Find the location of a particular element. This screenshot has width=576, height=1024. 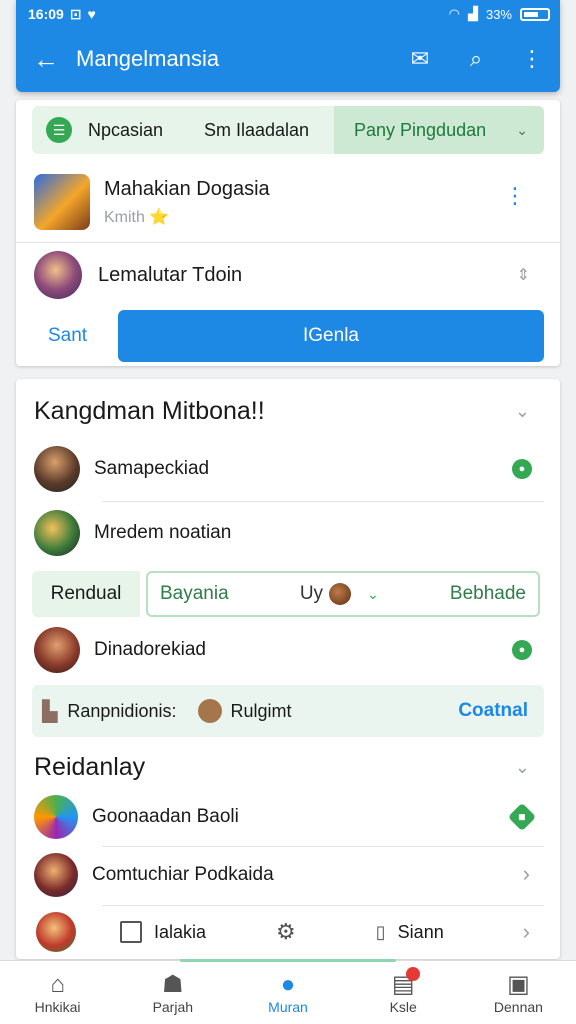

item-label: Siann is located at coordinates (420, 931).